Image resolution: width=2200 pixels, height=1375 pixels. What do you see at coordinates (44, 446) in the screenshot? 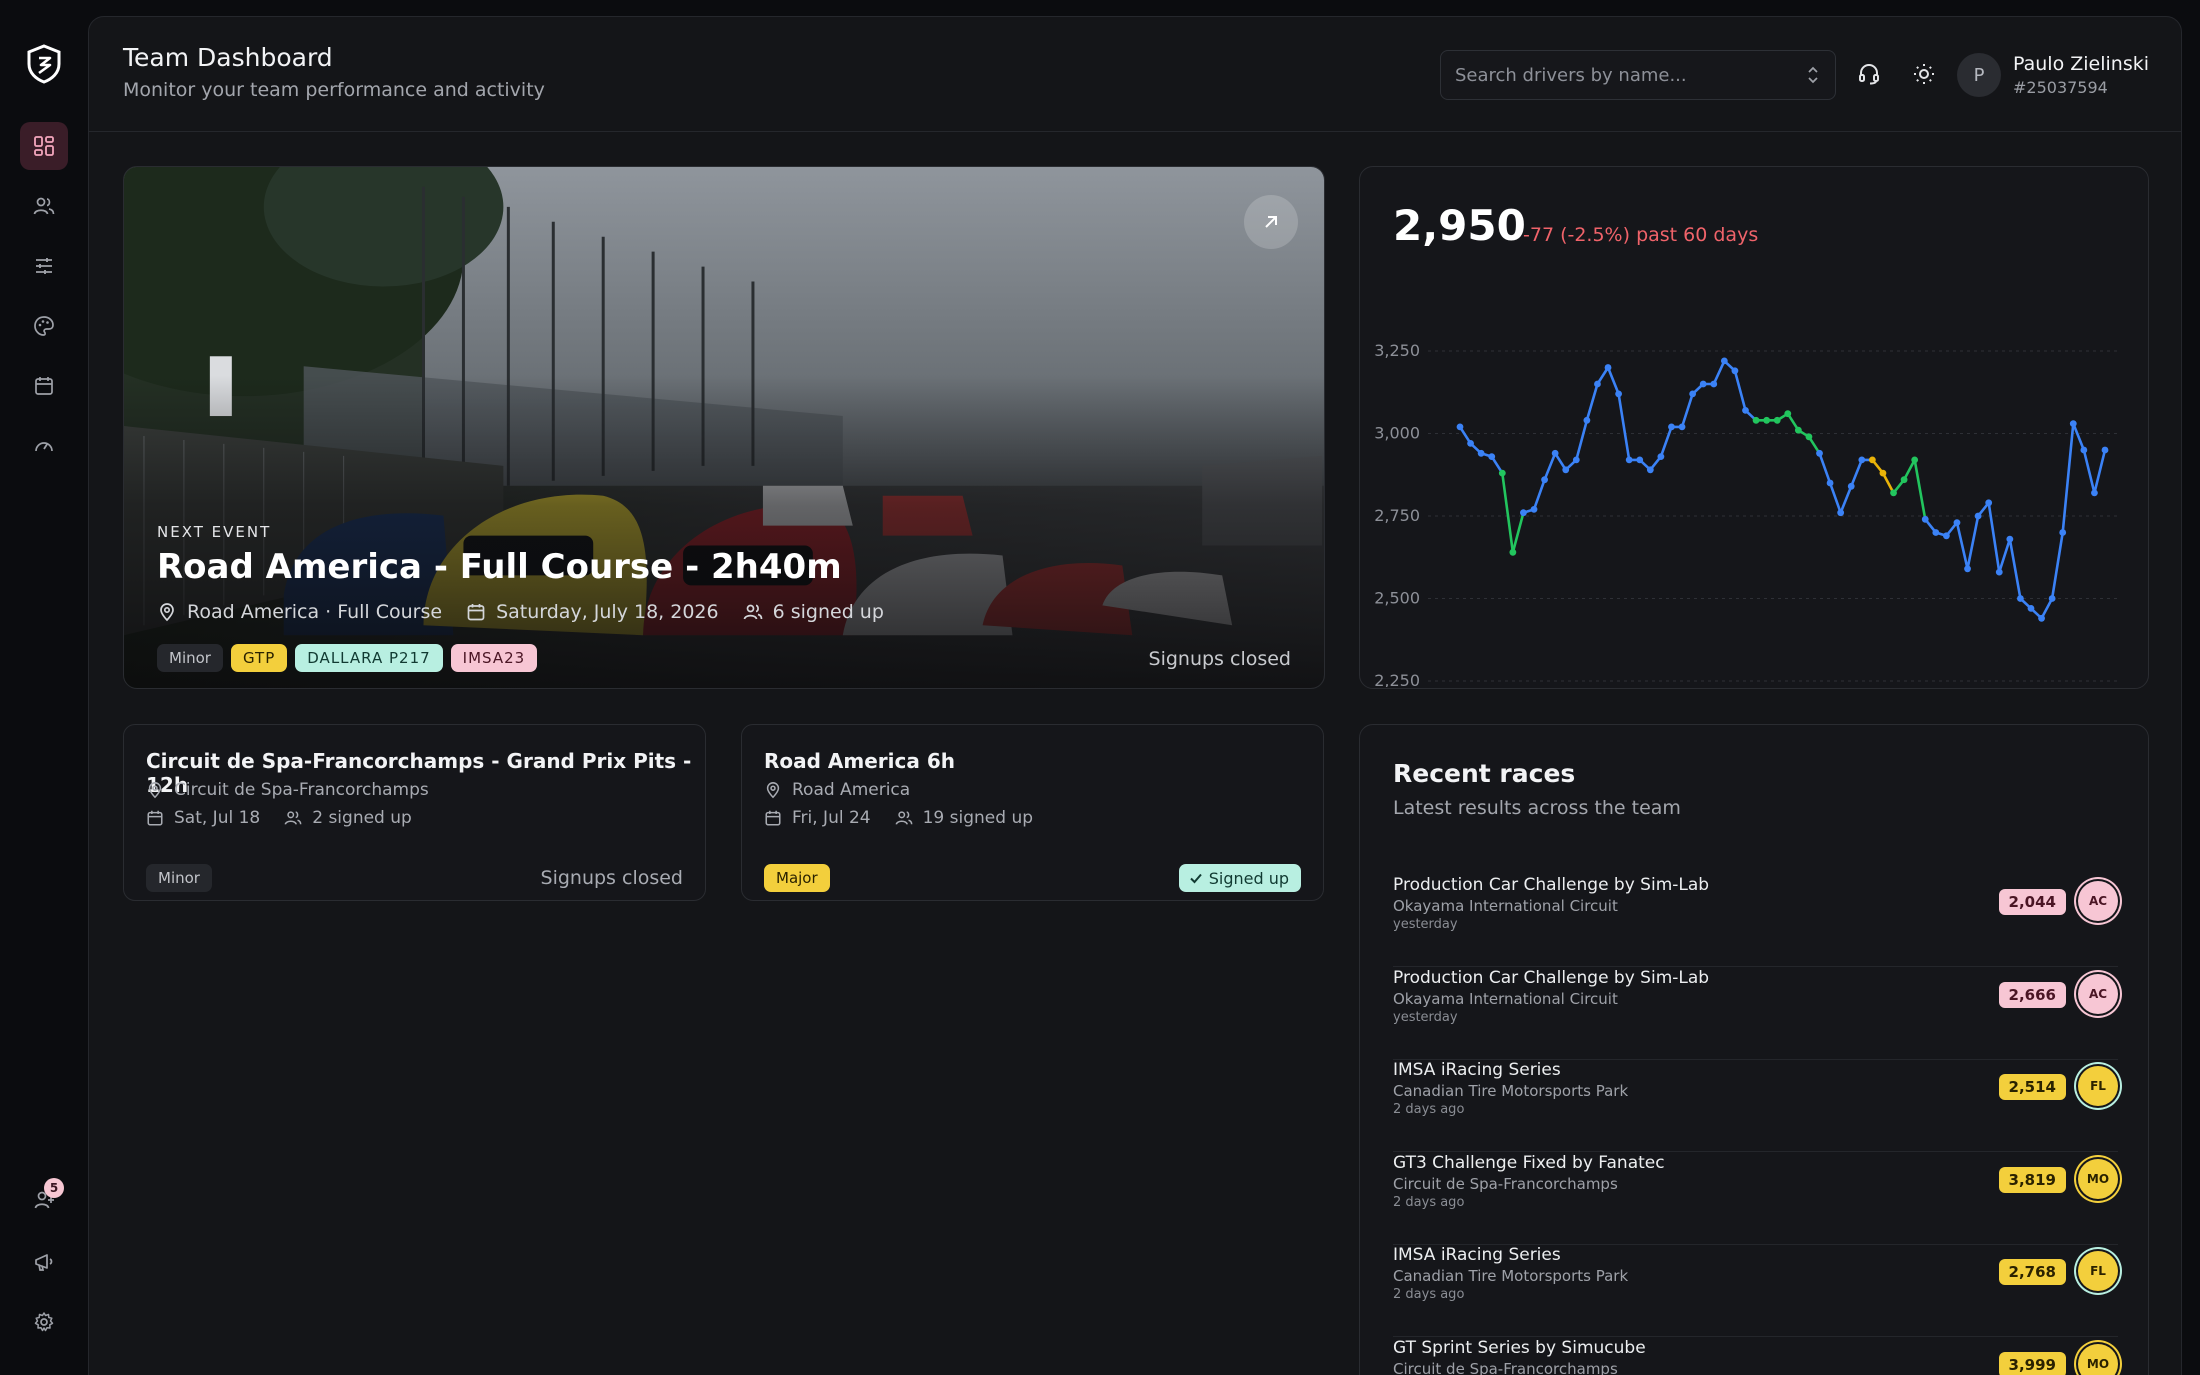
I see `nav-performance` at bounding box center [44, 446].